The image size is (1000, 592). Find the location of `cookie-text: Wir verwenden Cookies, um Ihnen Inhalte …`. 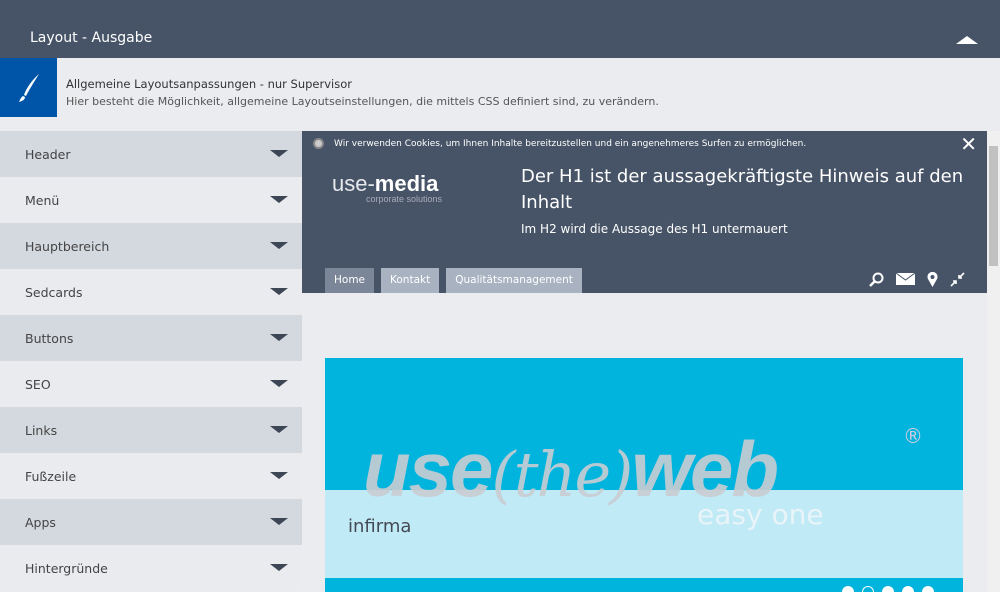

cookie-text: Wir verwenden Cookies, um Ihnen Inhalte … is located at coordinates (570, 143).